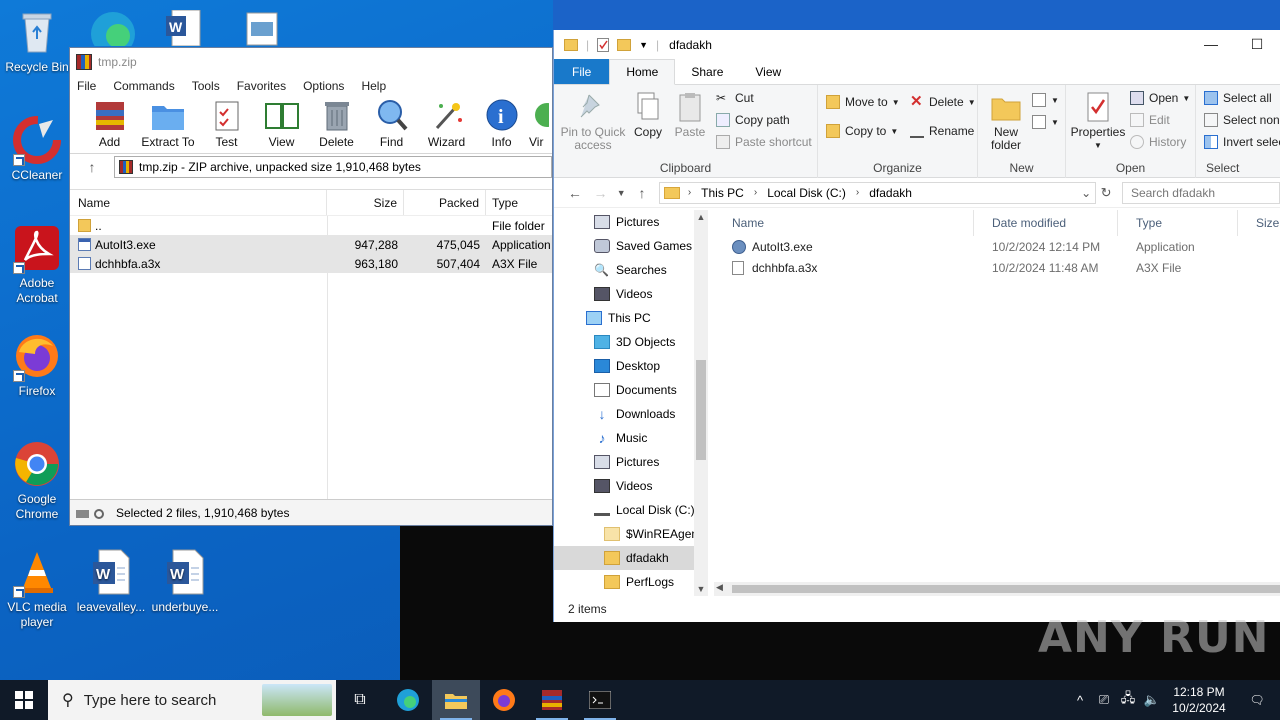 Image resolution: width=1280 pixels, height=720 pixels. Describe the element at coordinates (456, 700) in the screenshot. I see `taskbar-file-explorer` at that location.